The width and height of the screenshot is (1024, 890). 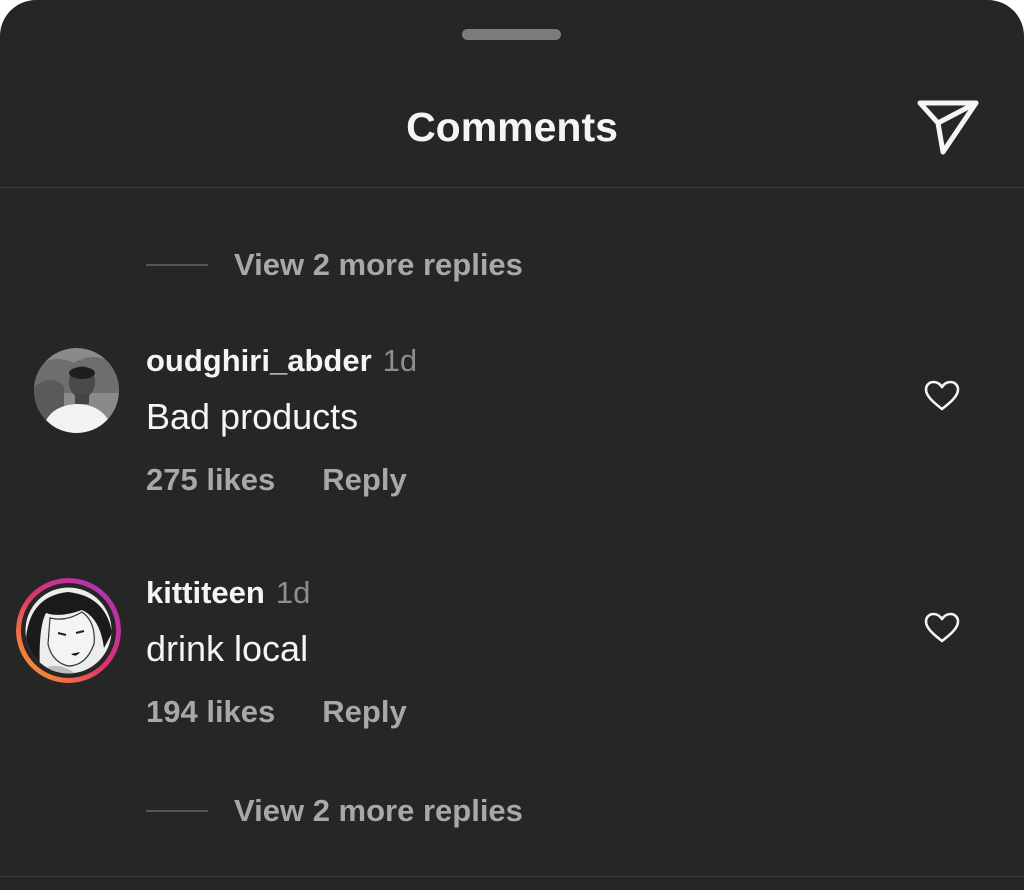 What do you see at coordinates (512, 187) in the screenshot?
I see `header-divider` at bounding box center [512, 187].